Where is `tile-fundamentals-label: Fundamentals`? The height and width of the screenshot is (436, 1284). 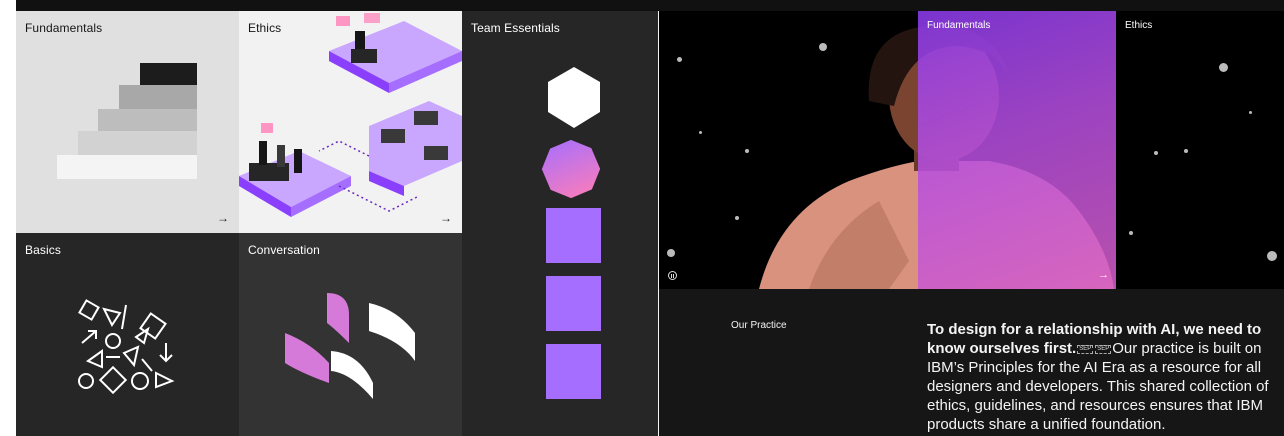 tile-fundamentals-label: Fundamentals is located at coordinates (64, 28).